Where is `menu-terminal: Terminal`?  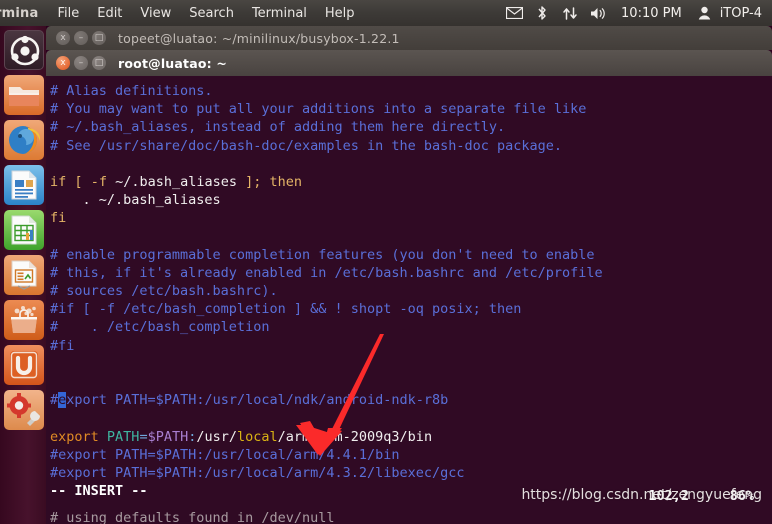
menu-terminal: Terminal is located at coordinates (279, 13).